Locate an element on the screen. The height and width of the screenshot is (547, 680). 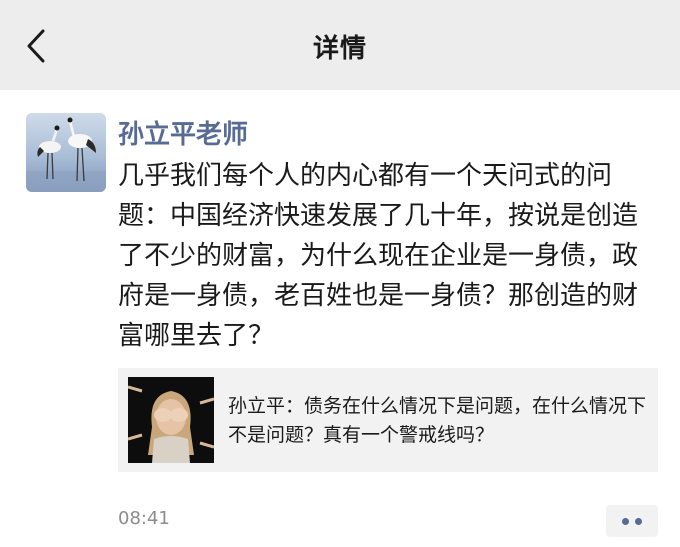
shared-article-title: 孙立平：债务在什么情况下是问题，在什么情况下不是问题？真有一个警戒线吗？ is located at coordinates (437, 420).